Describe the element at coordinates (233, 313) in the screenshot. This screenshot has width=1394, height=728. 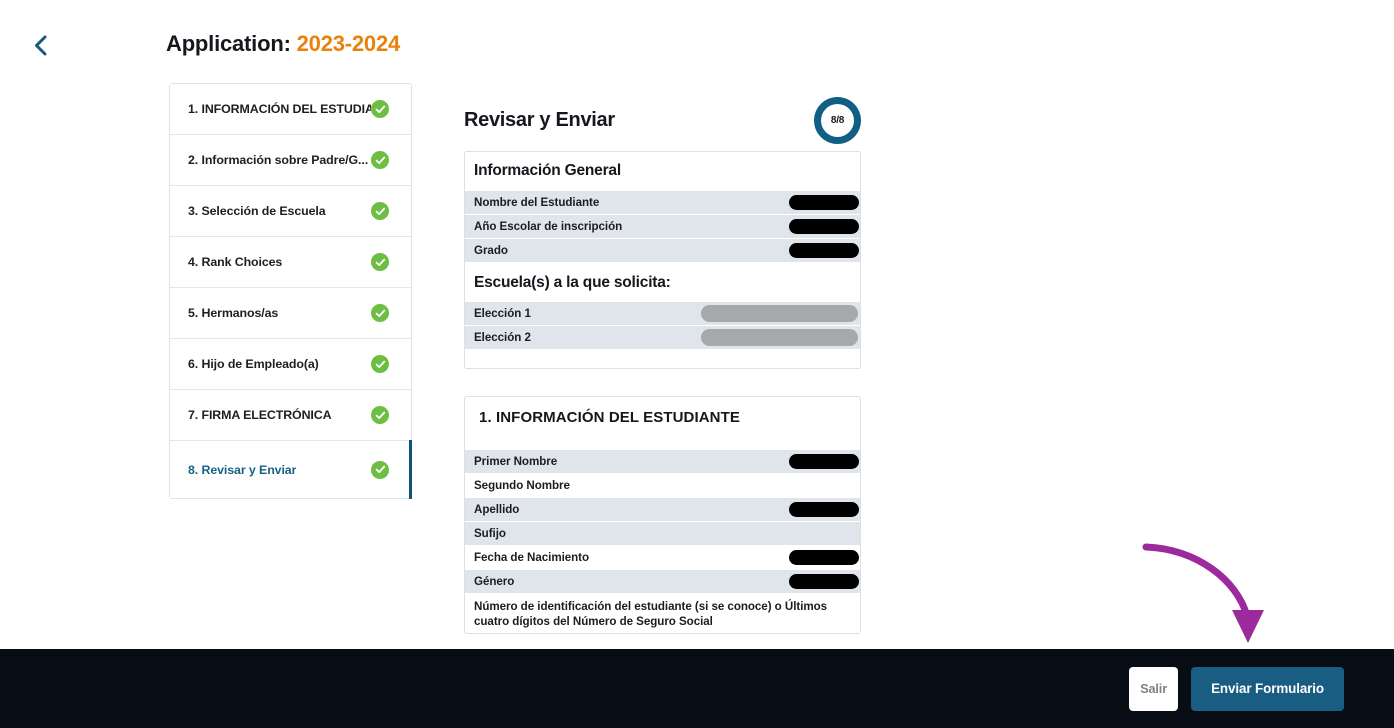
I see `sidebar-step-label: 5. Hermanos/as` at that location.